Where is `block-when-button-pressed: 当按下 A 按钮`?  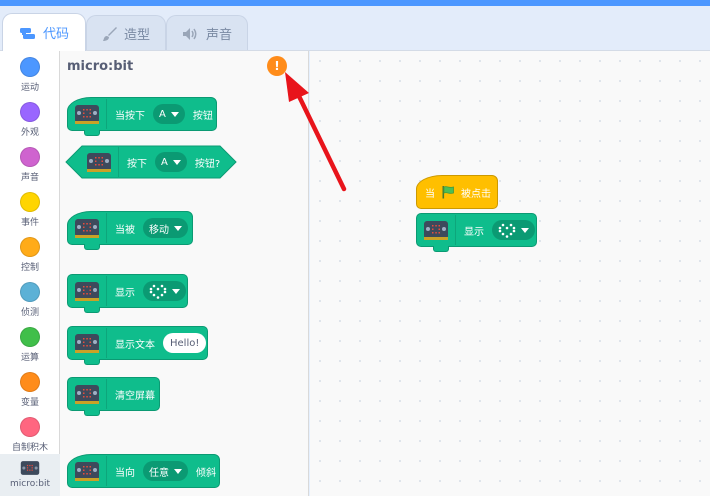 block-when-button-pressed: 当按下 A 按钮 is located at coordinates (142, 116).